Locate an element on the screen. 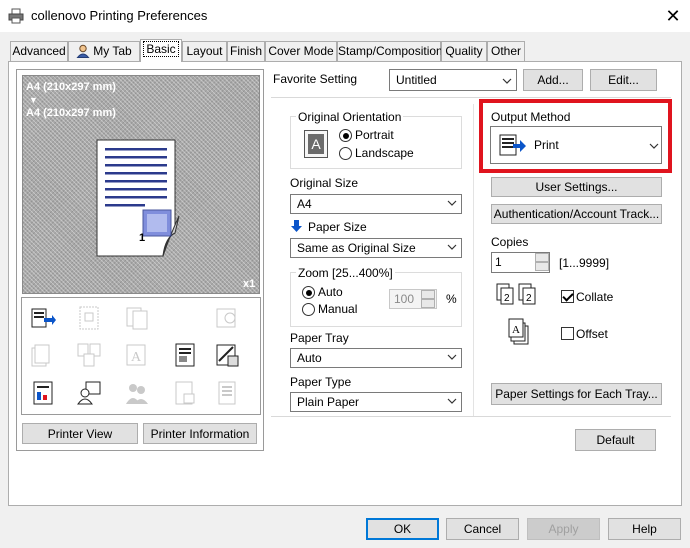 Image resolution: width=690 pixels, height=548 pixels. portrait-radio is located at coordinates (345, 135).